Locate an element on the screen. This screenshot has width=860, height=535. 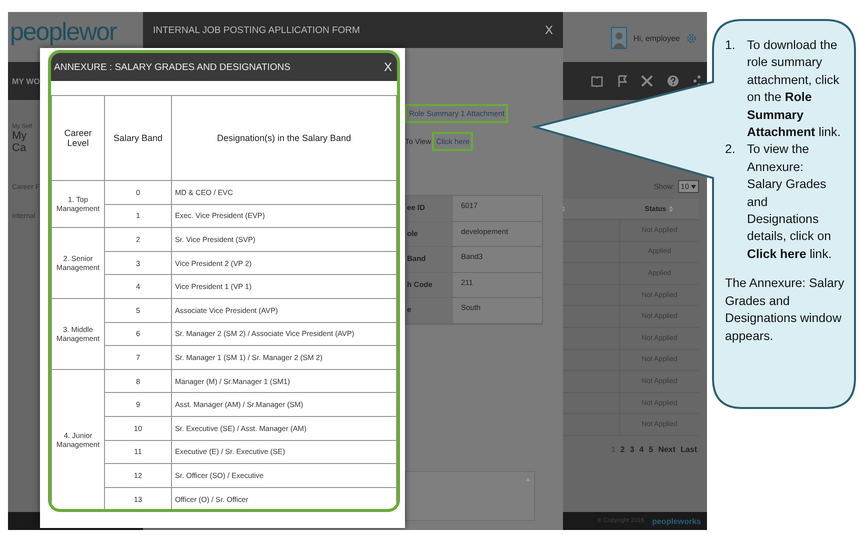
page-link: 3 is located at coordinates (632, 449).